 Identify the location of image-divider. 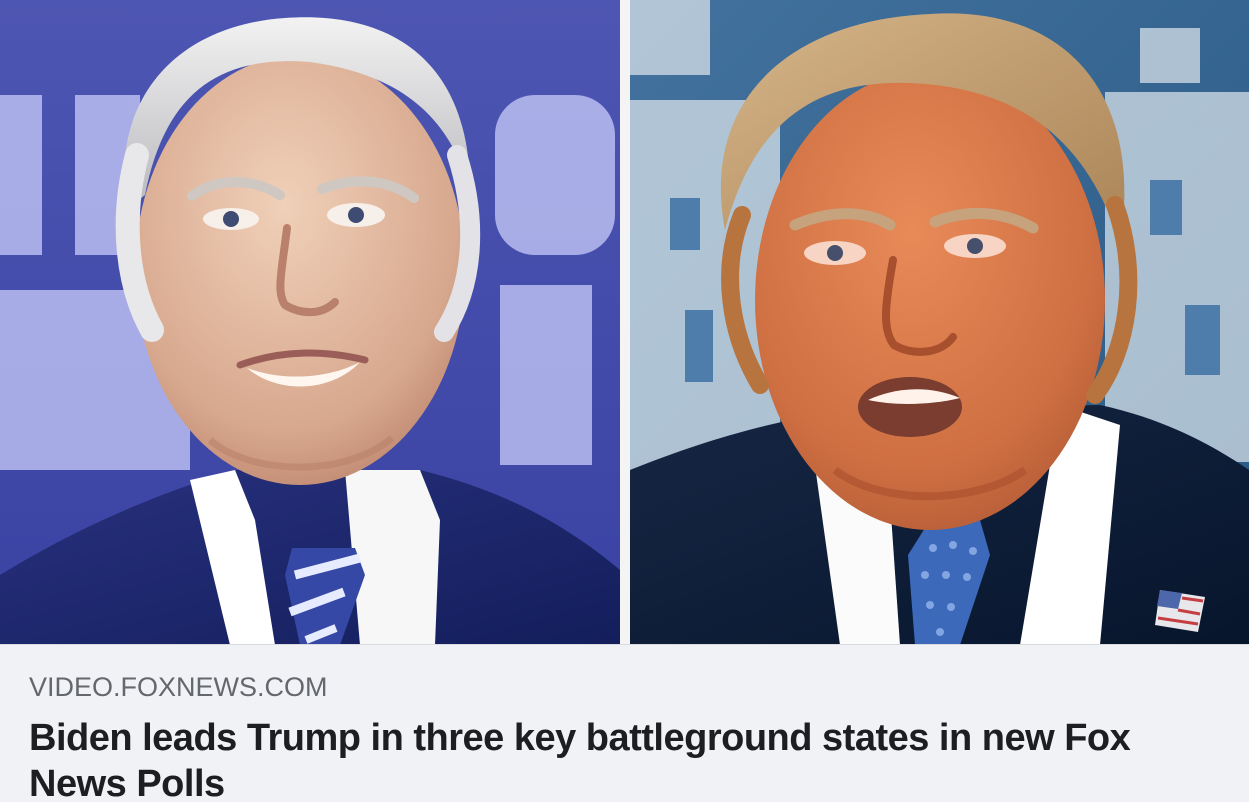
(625, 322).